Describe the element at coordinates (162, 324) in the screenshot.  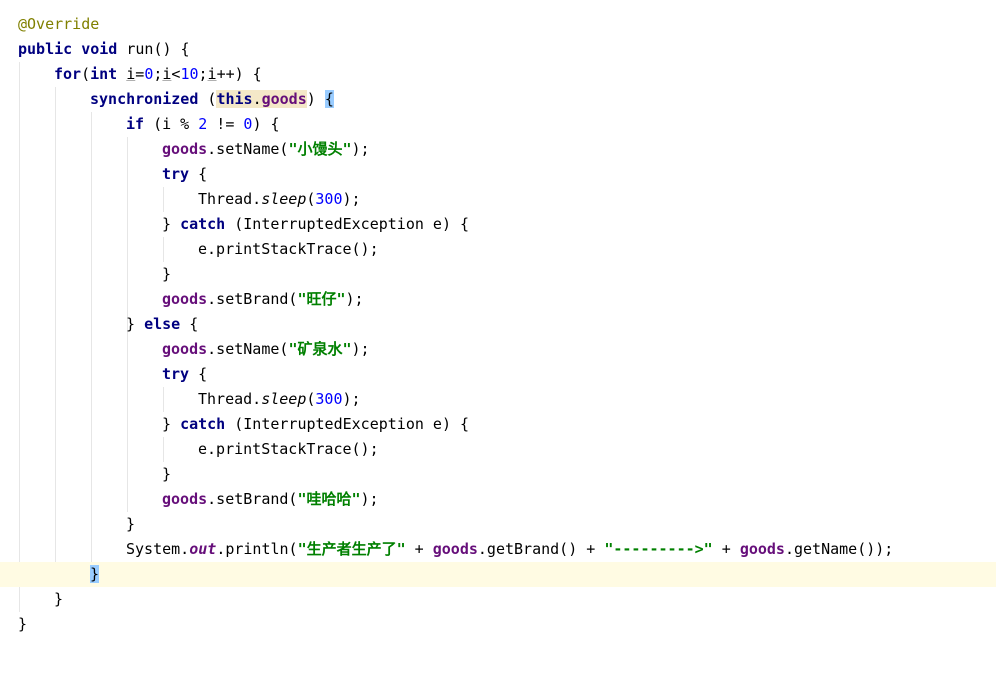
I see `keyword-token: else` at that location.